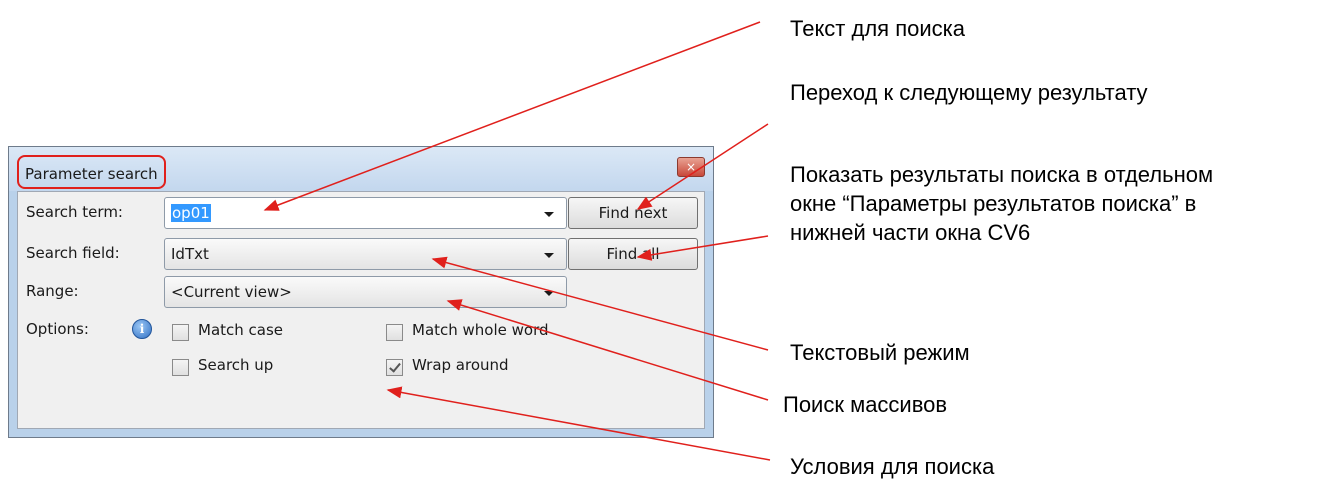 This screenshot has height=493, width=1319. Describe the element at coordinates (865, 404) in the screenshot. I see `annotation-array-search: Поиск массивов` at that location.